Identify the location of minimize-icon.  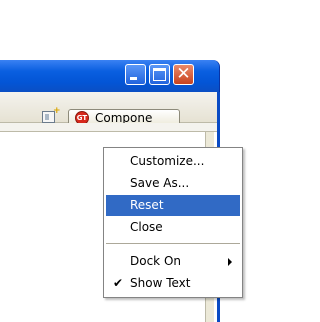
(133, 78).